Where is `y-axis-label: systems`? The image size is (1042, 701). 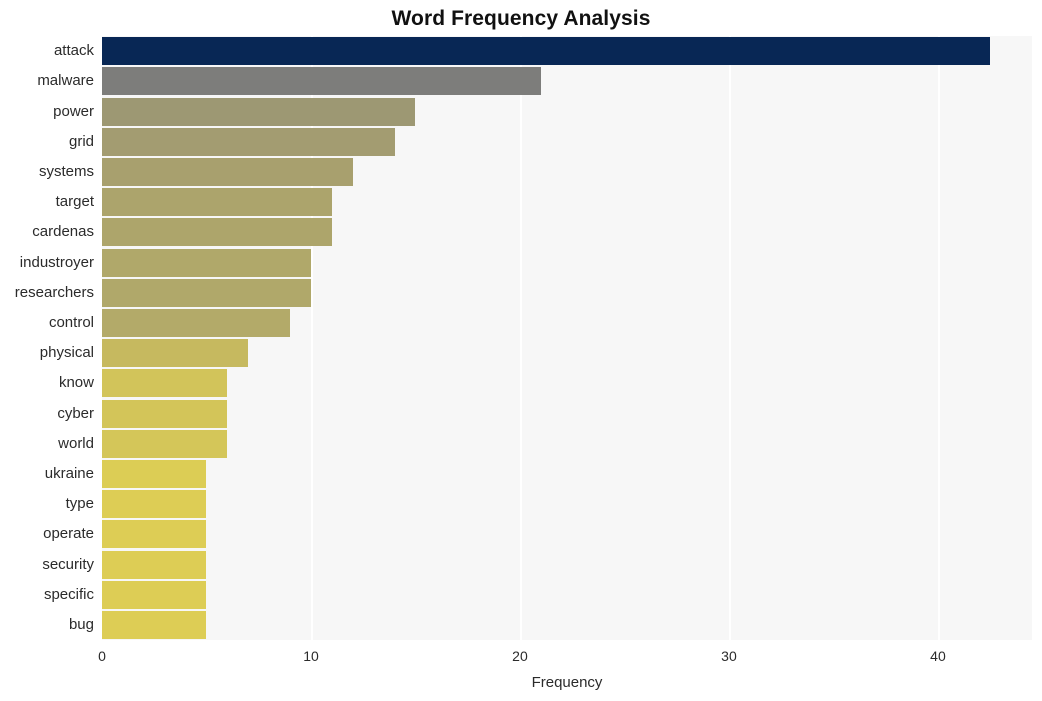
y-axis-label: systems is located at coordinates (66, 171).